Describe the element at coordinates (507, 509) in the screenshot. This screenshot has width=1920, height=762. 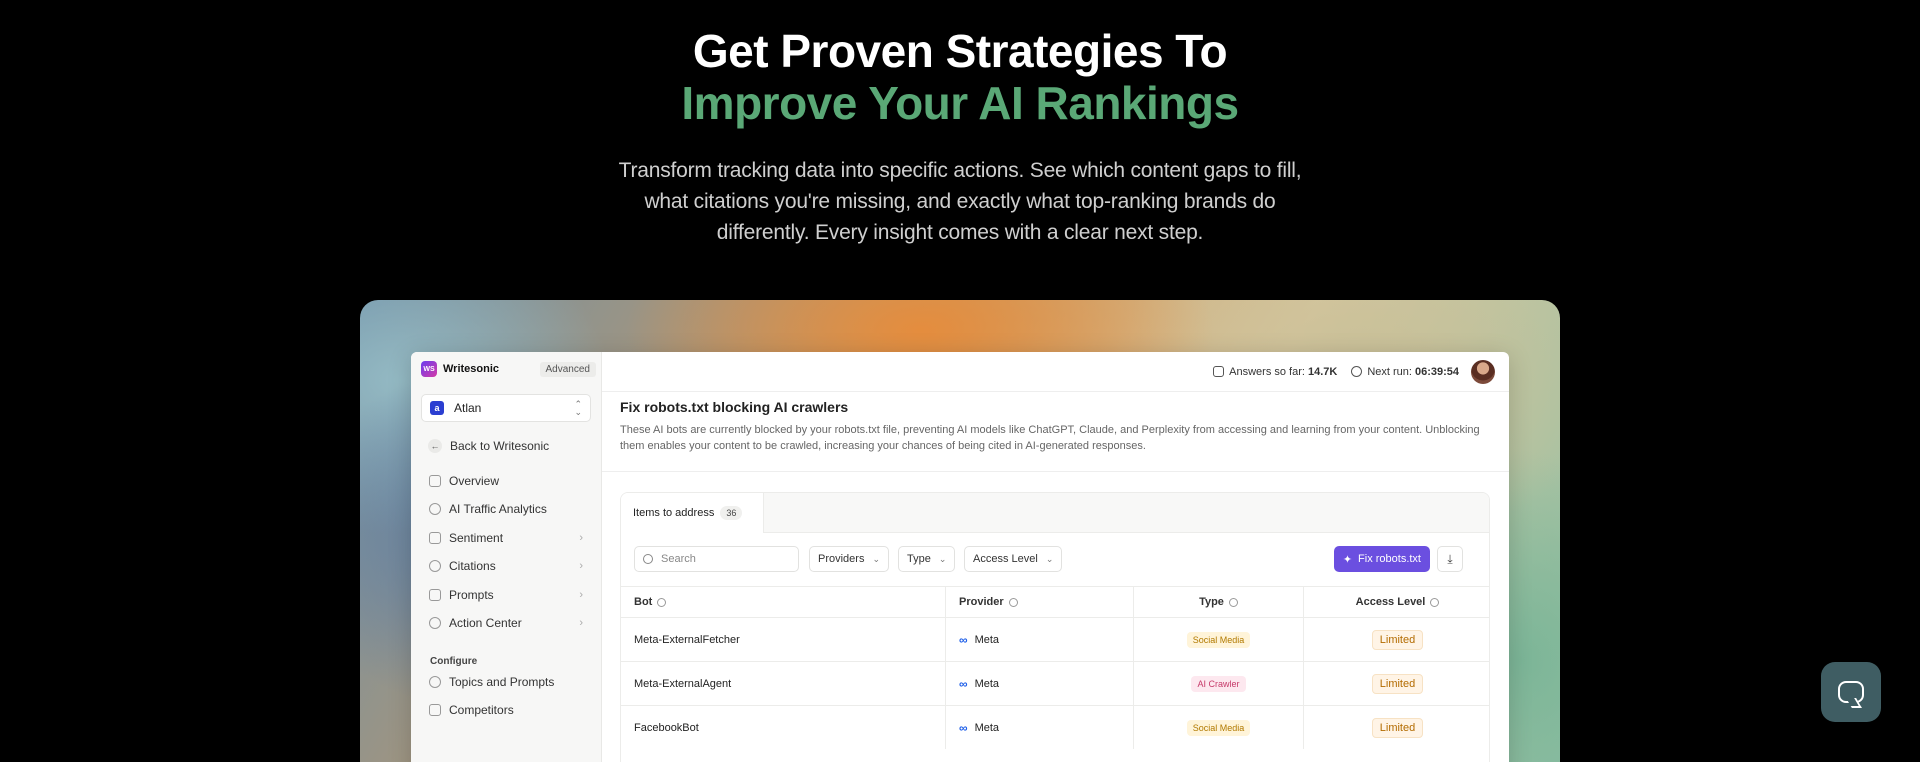
I see `sidebar-item-ai-traffic-analytics: AI Traffic Analytics` at that location.